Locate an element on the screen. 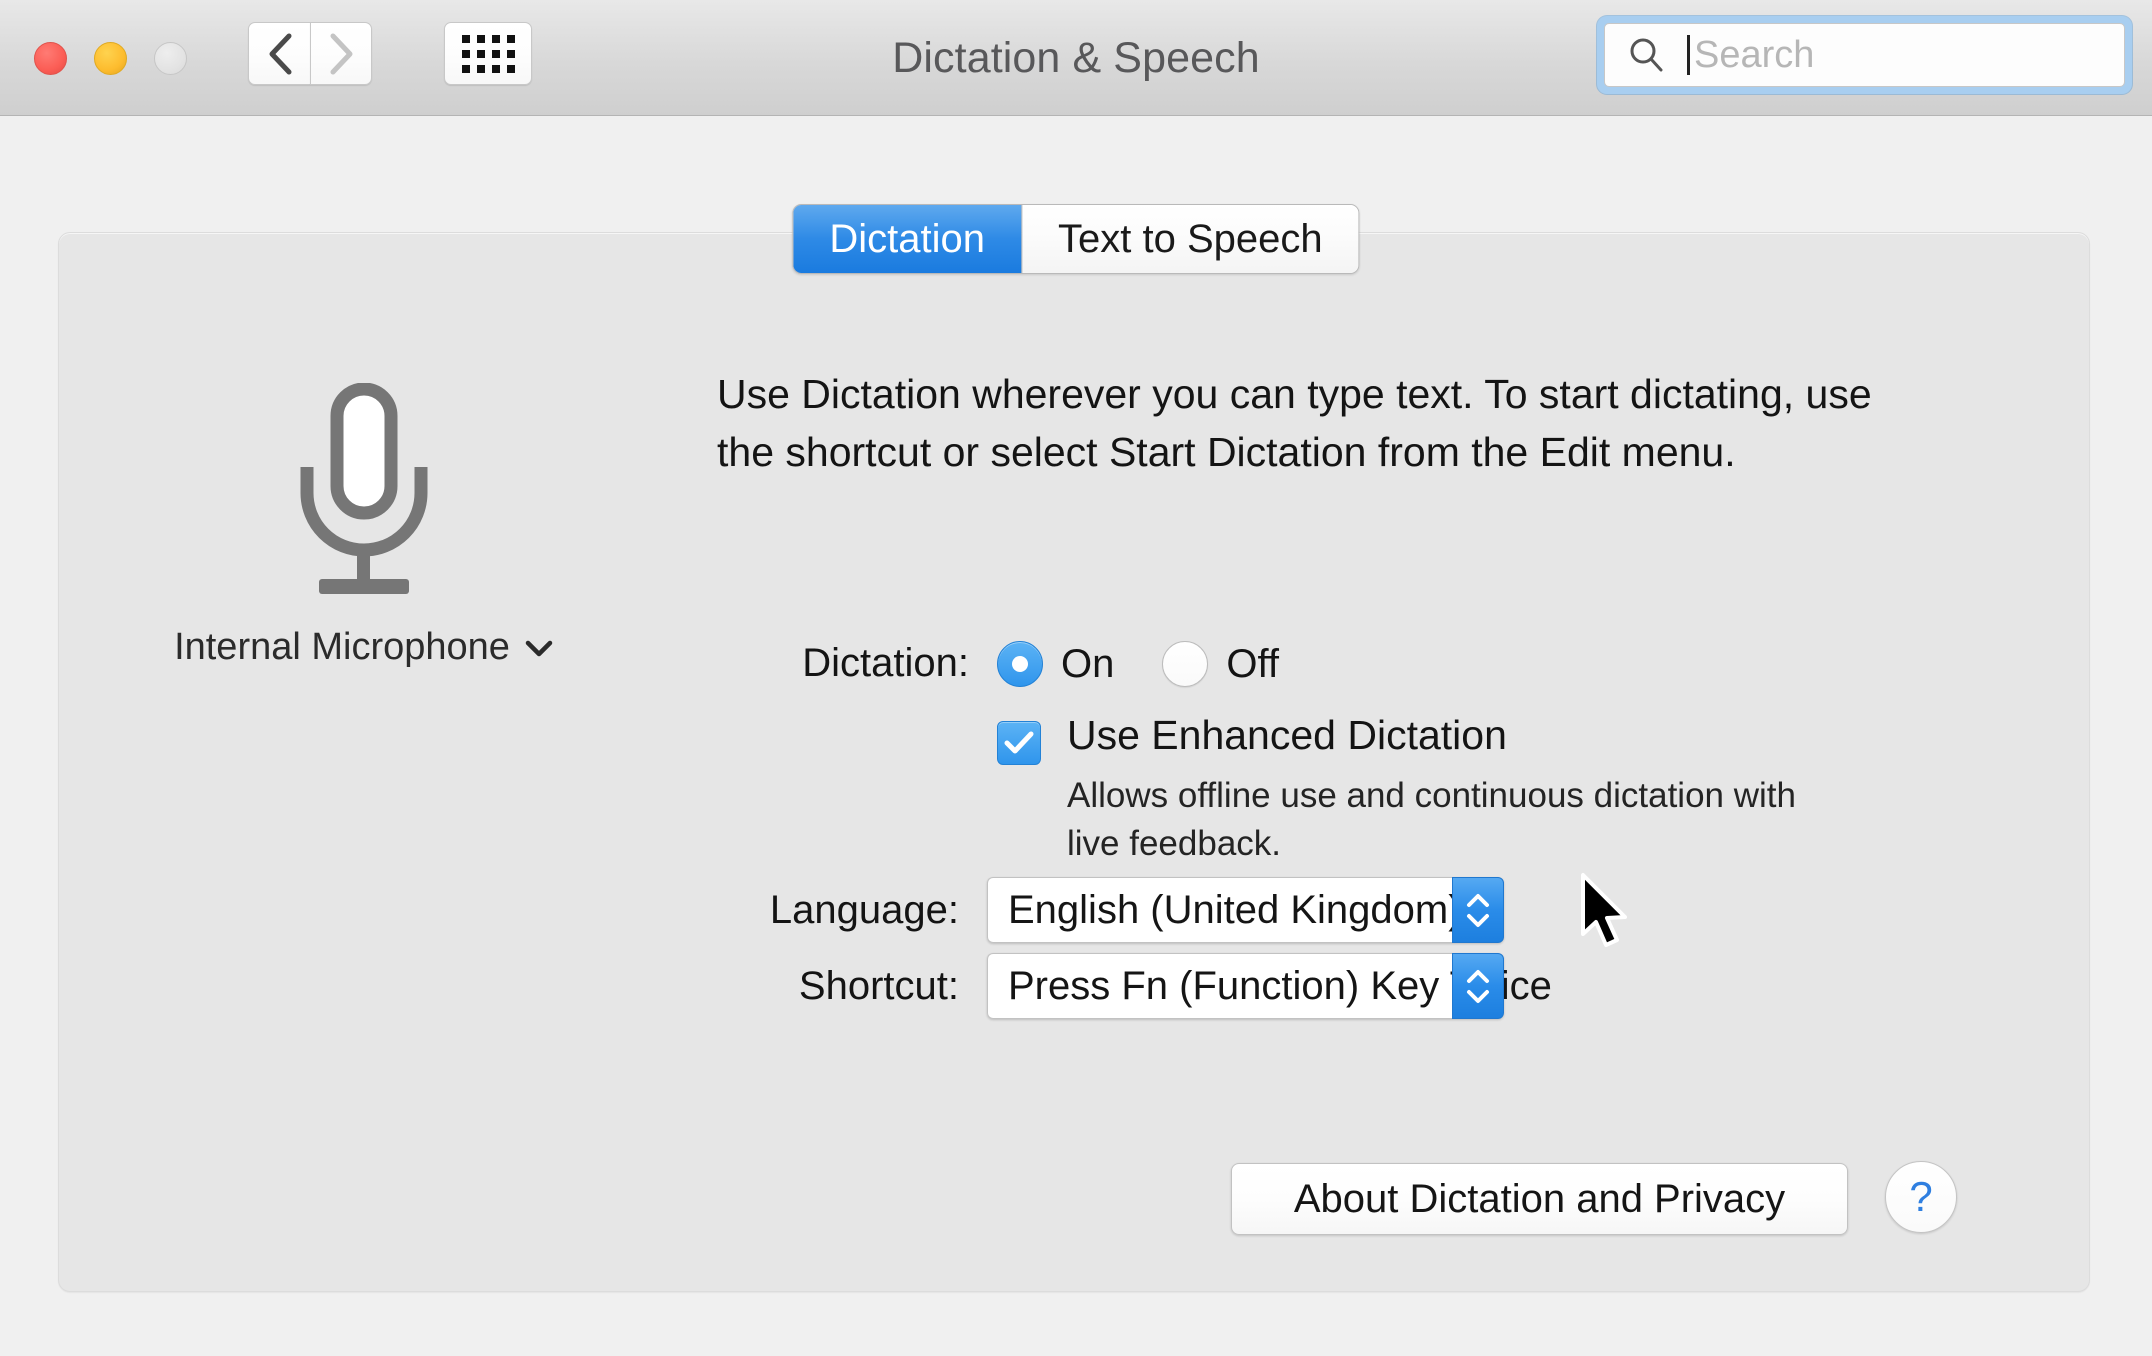 Image resolution: width=2152 pixels, height=1356 pixels. dictation-toggle-row: Dictation: On Off is located at coordinates (1074, 664).